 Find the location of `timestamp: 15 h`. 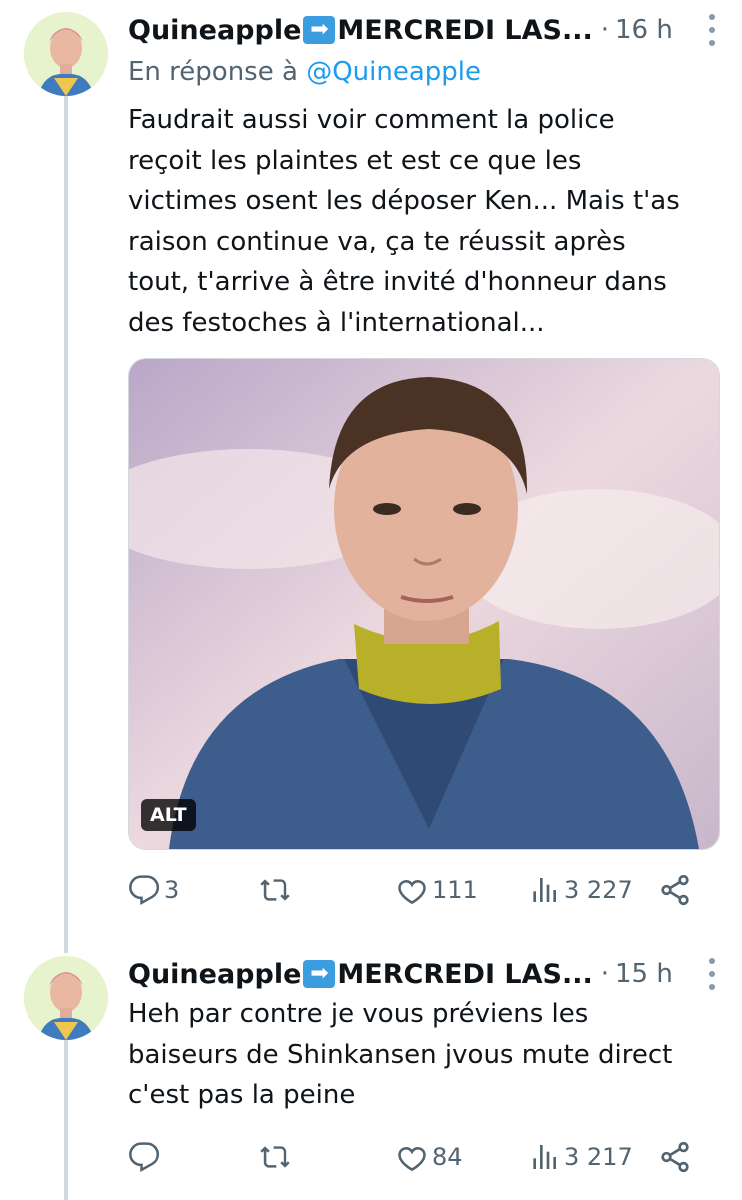

timestamp: 15 h is located at coordinates (644, 974).